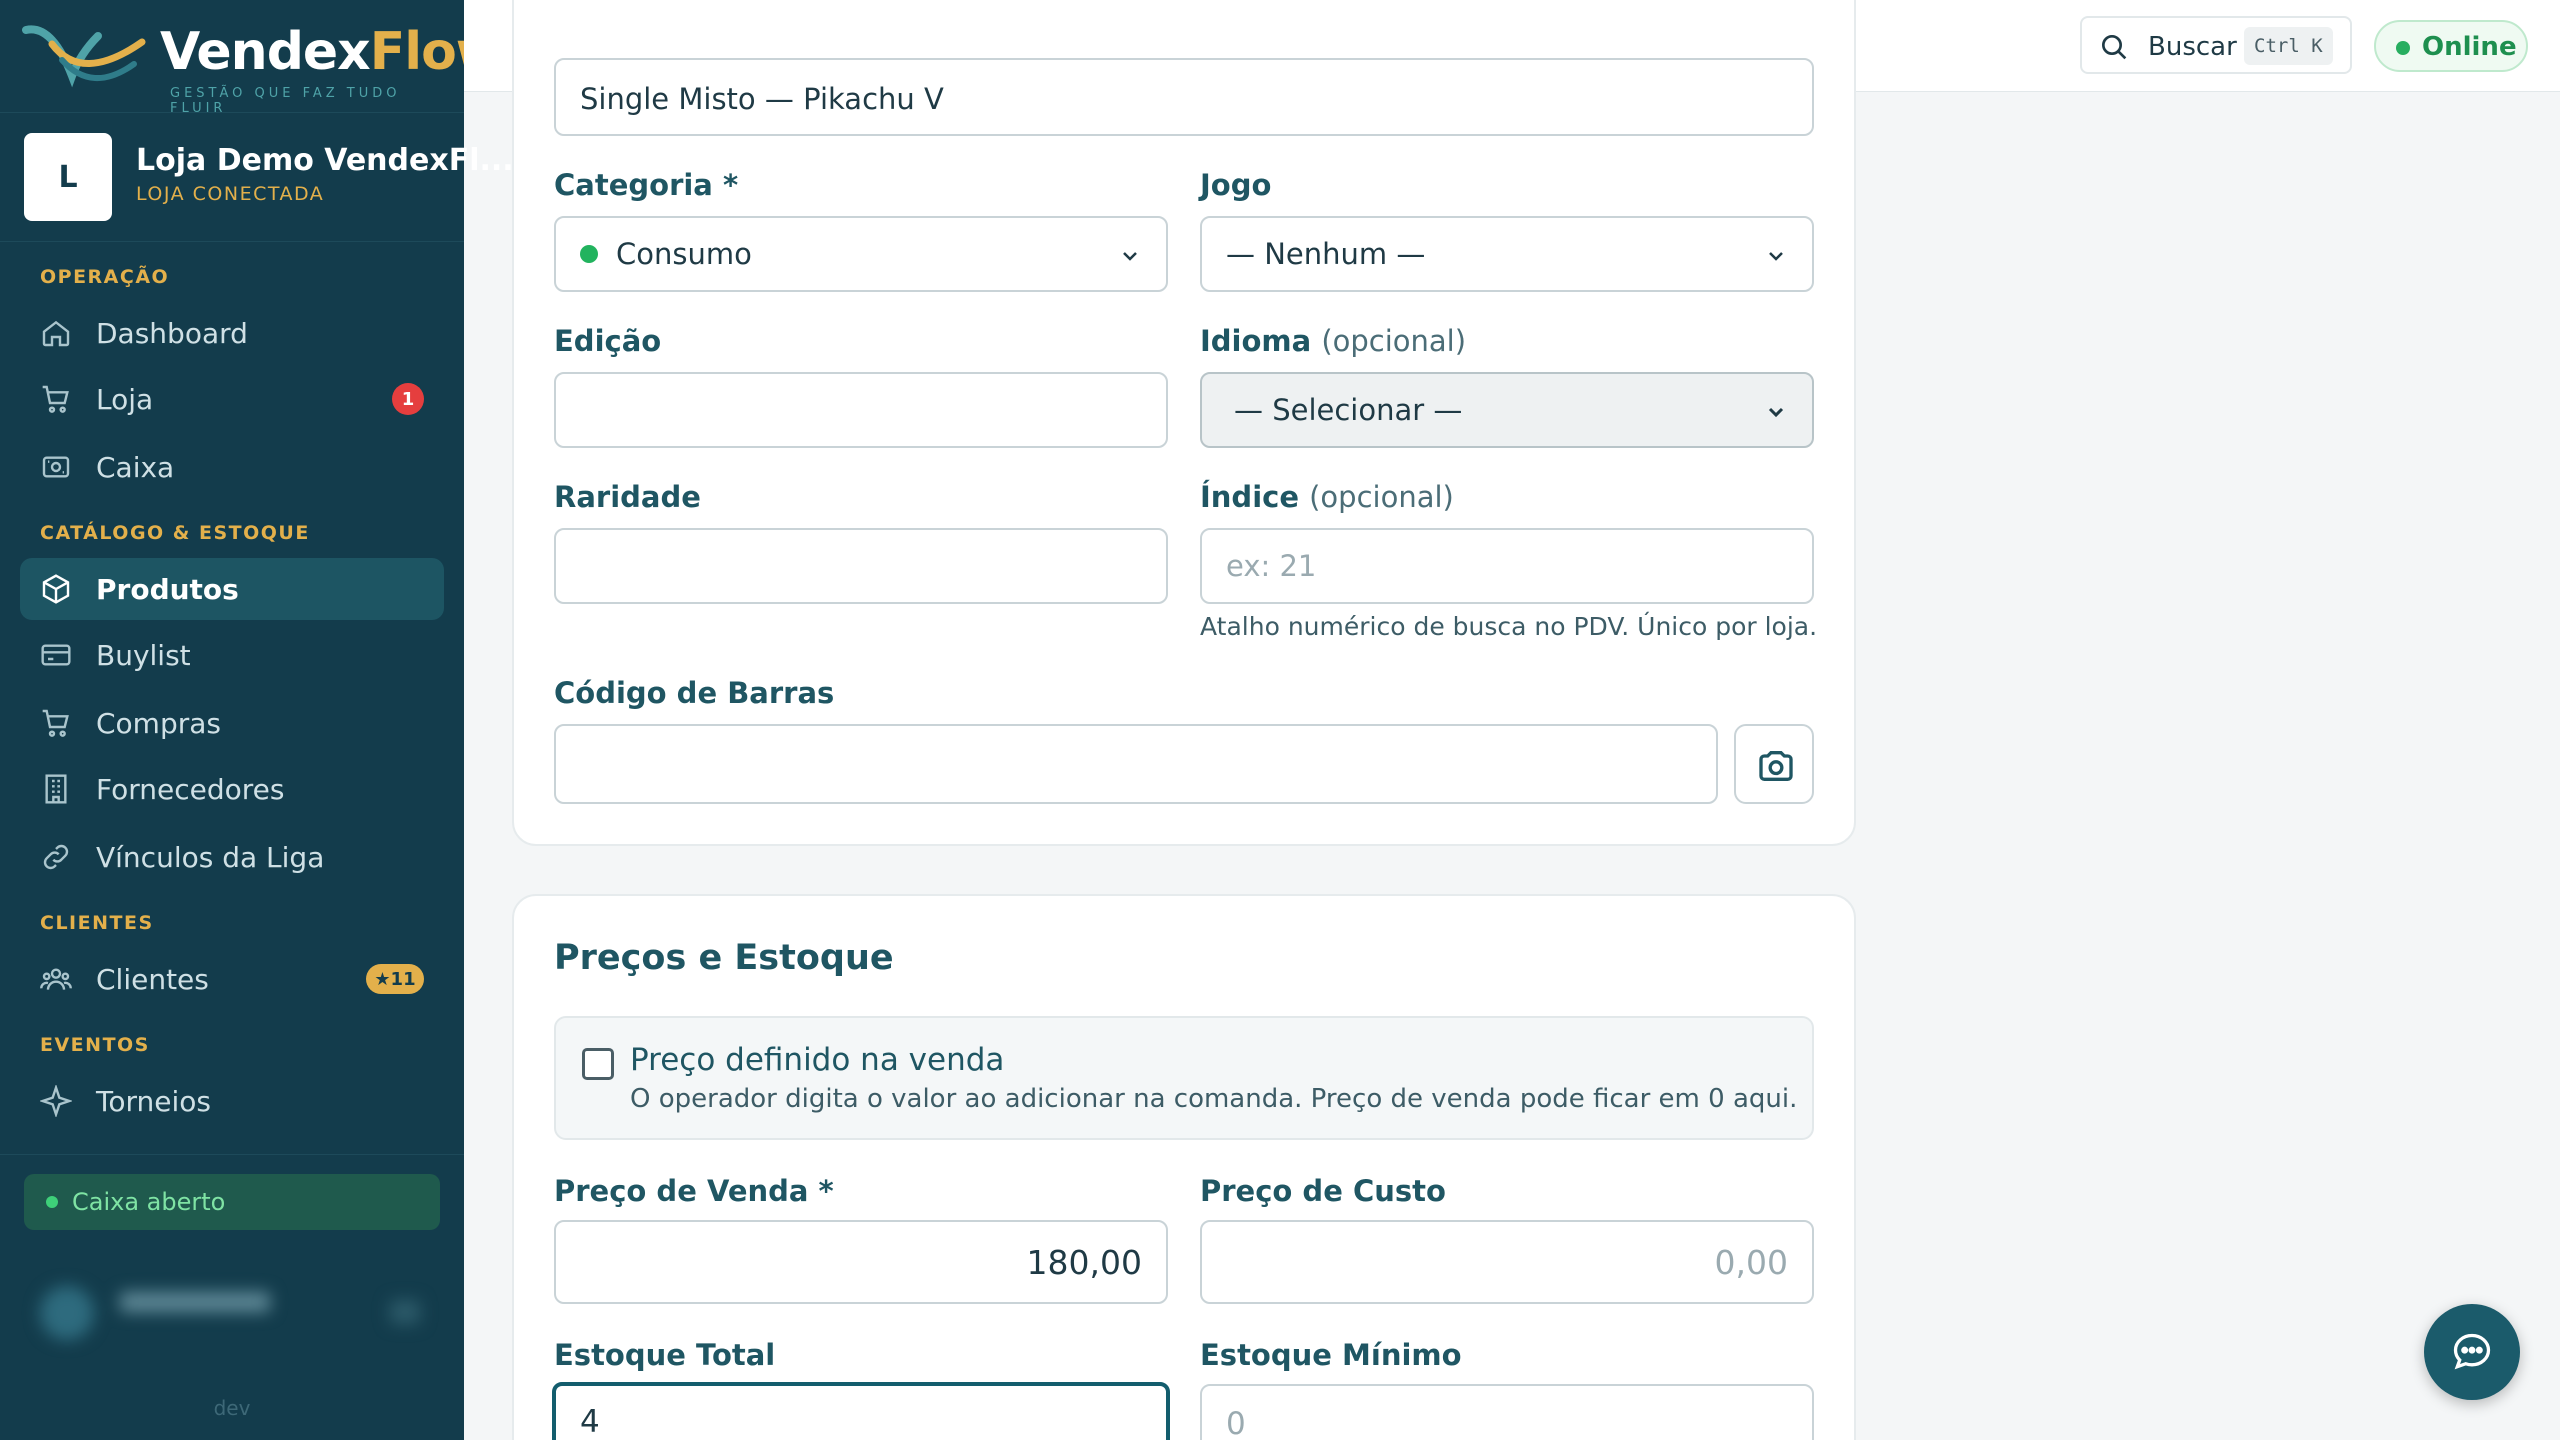 This screenshot has width=2560, height=1440. Describe the element at coordinates (1236, 185) in the screenshot. I see `game-label: Jogo` at that location.